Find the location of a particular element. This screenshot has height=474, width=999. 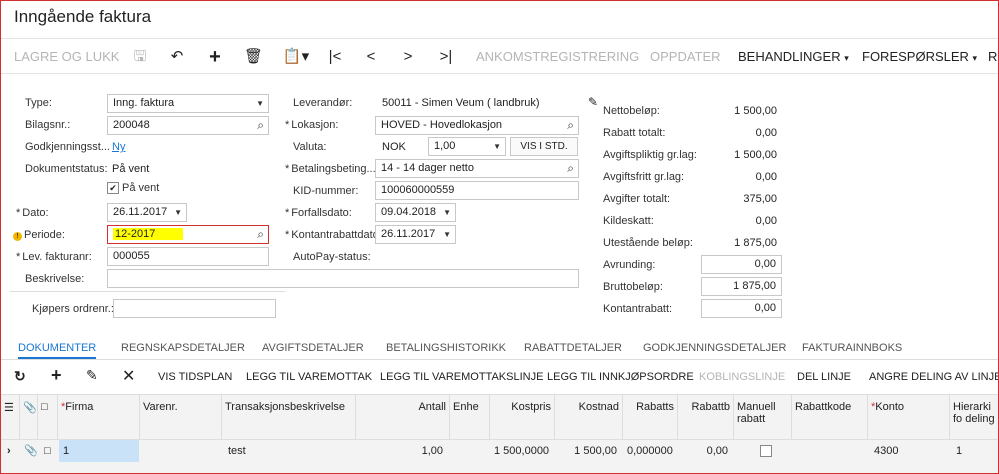

add-po-button: LEGG TIL INNKJØPSORDRE is located at coordinates (620, 377).